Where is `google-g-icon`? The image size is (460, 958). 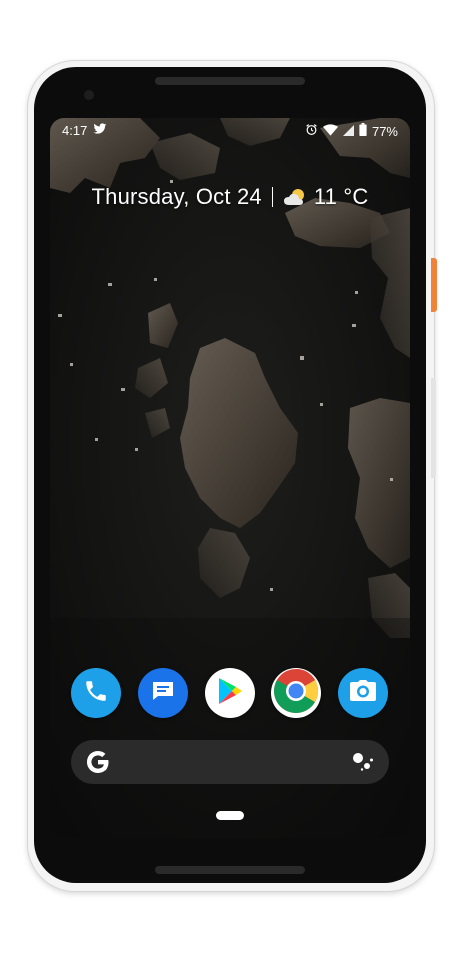 google-g-icon is located at coordinates (98, 762).